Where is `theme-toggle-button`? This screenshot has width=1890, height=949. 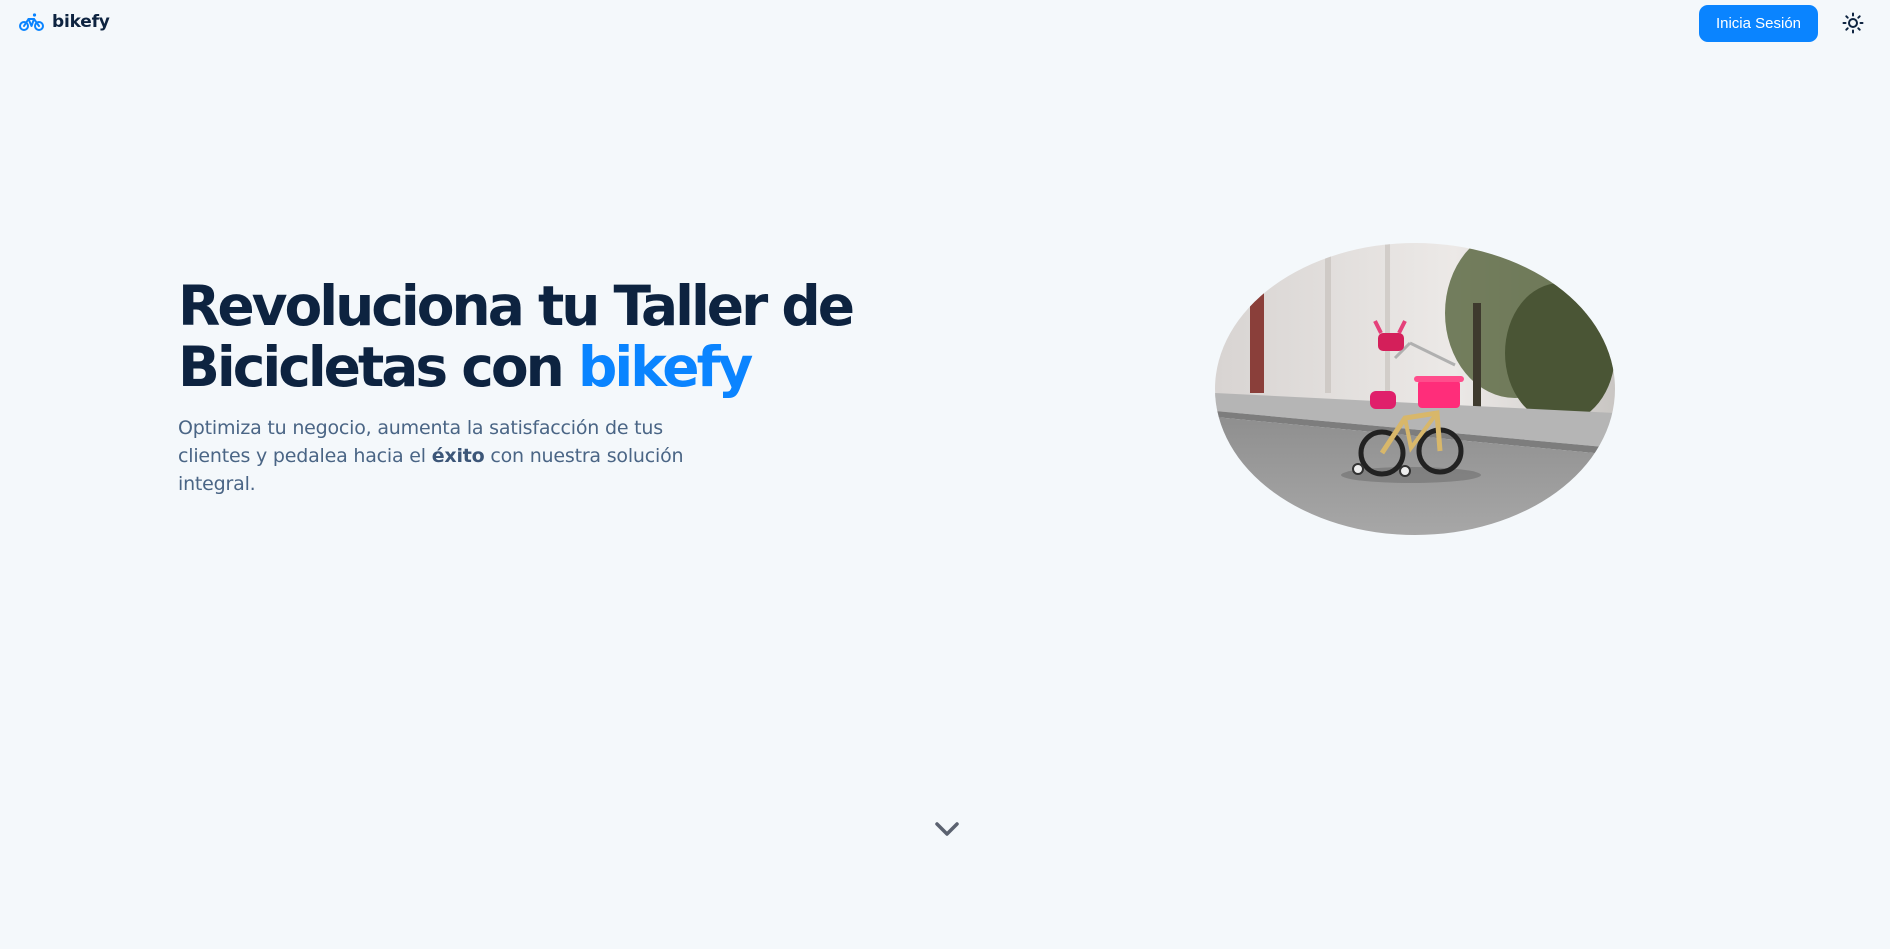
theme-toggle-button is located at coordinates (1853, 23).